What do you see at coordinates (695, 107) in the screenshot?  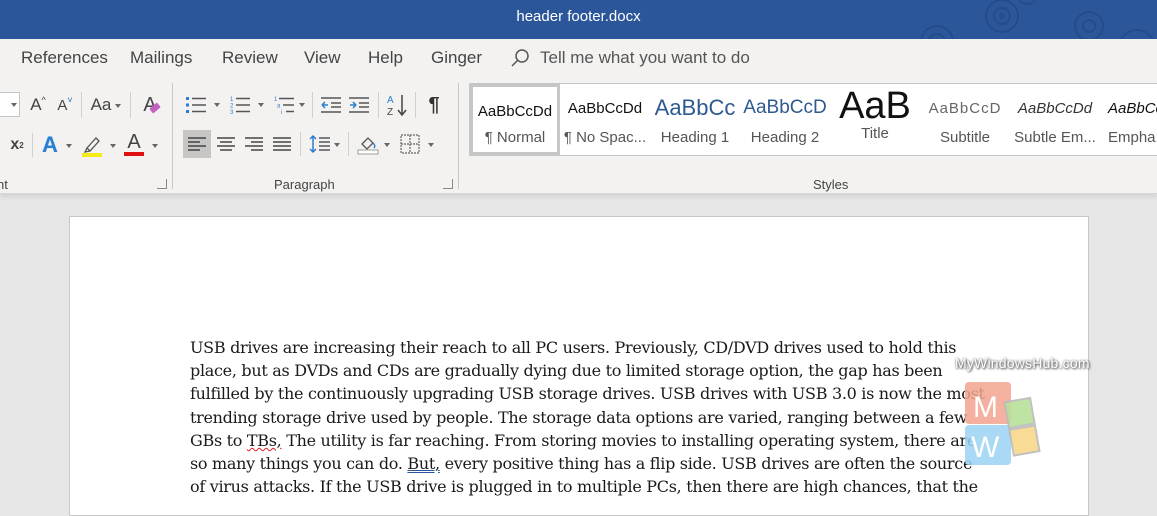 I see `style-sample: AaBbCc` at bounding box center [695, 107].